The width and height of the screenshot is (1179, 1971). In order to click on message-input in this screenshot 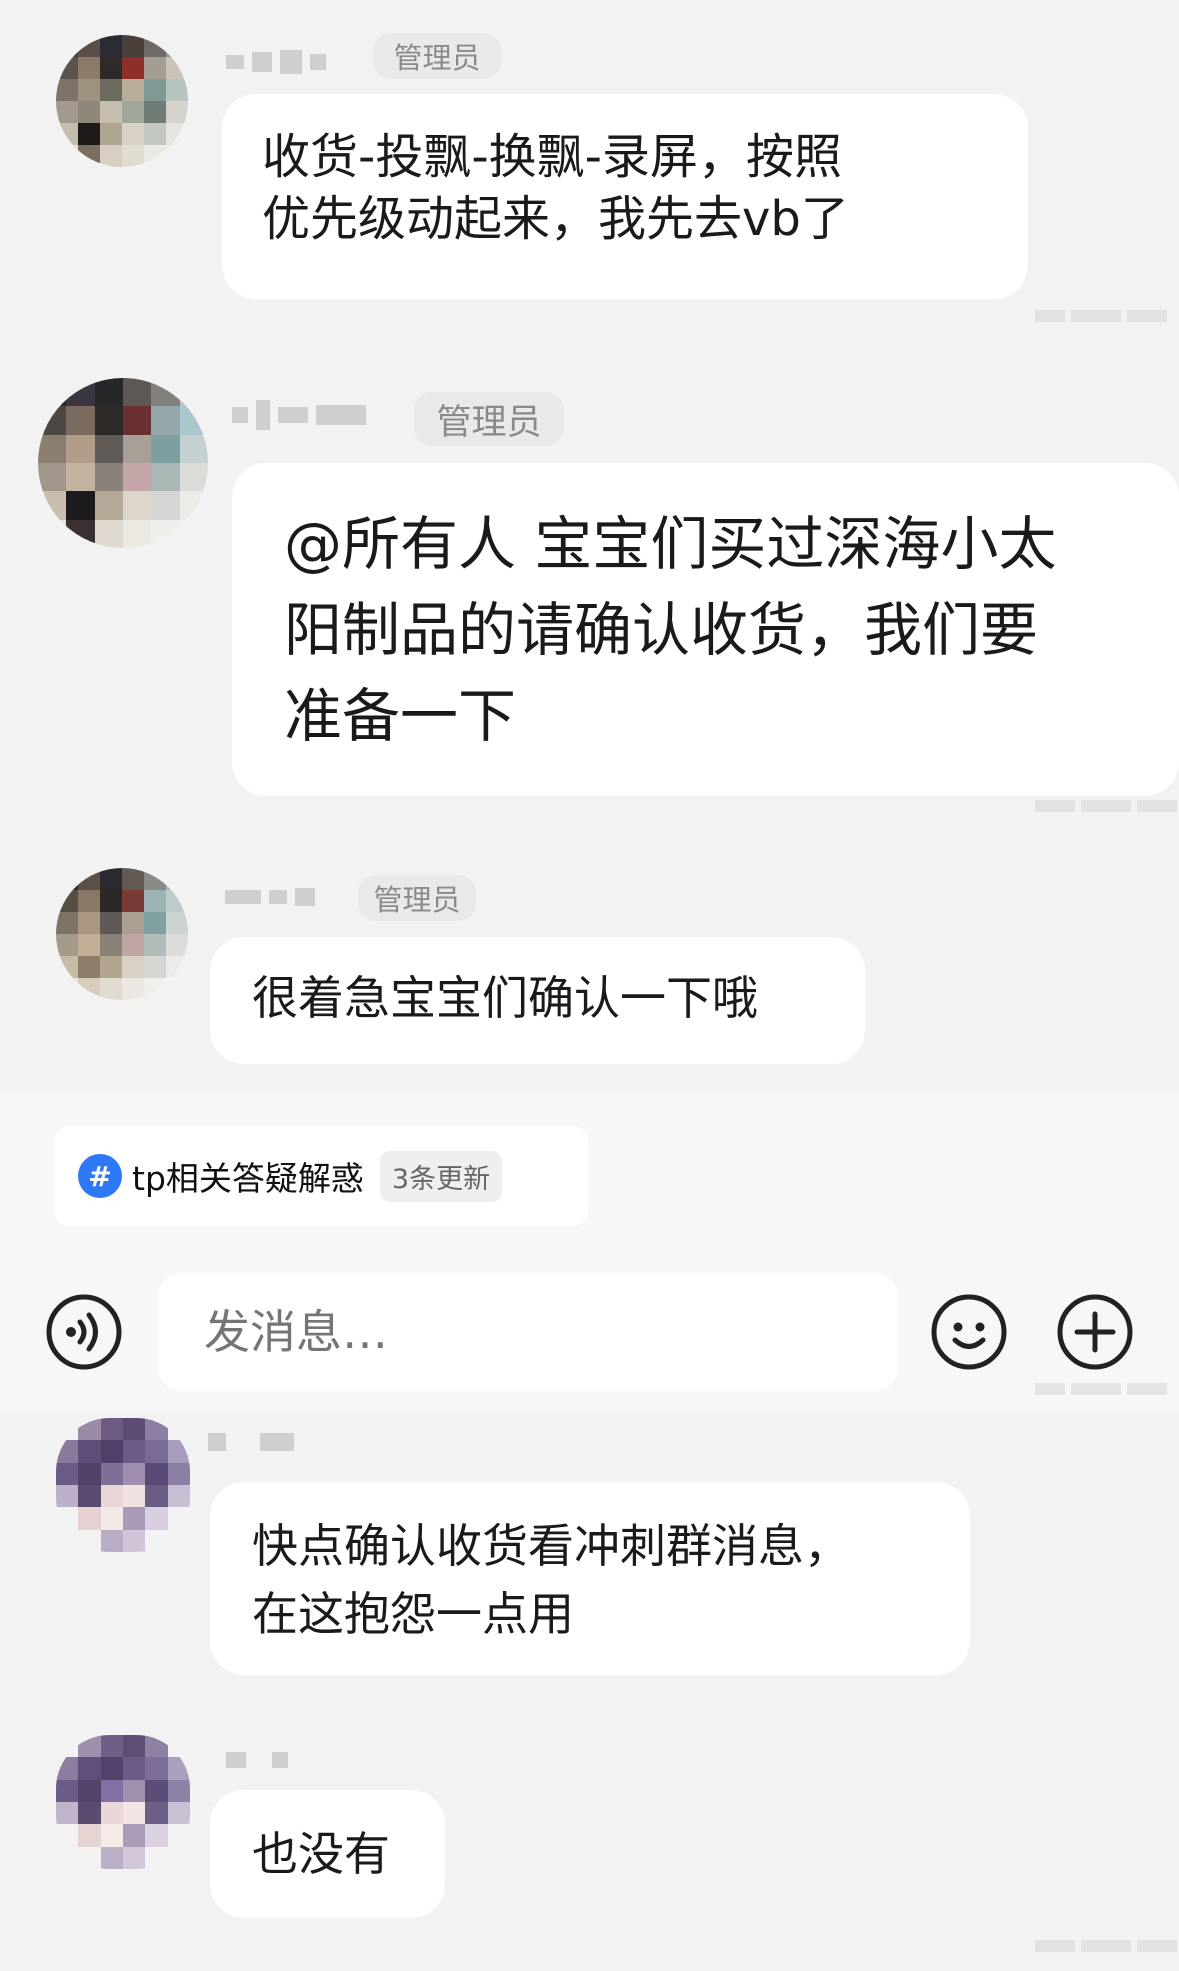, I will do `click(528, 1332)`.